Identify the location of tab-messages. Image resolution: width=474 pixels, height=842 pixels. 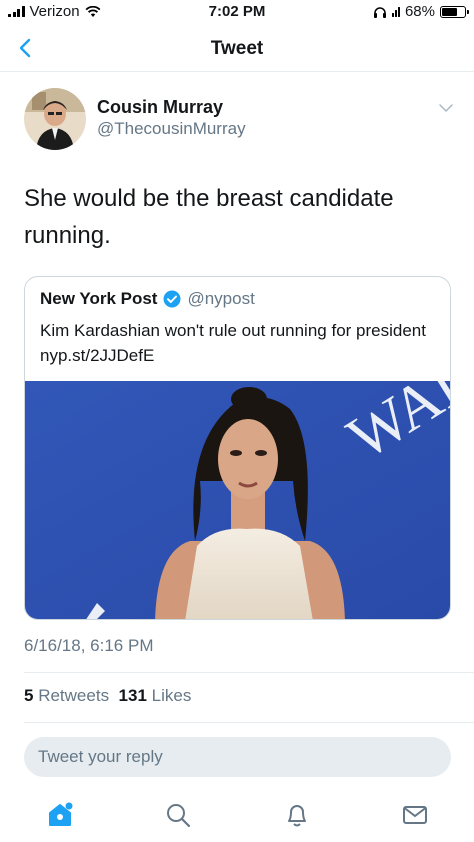
(415, 815).